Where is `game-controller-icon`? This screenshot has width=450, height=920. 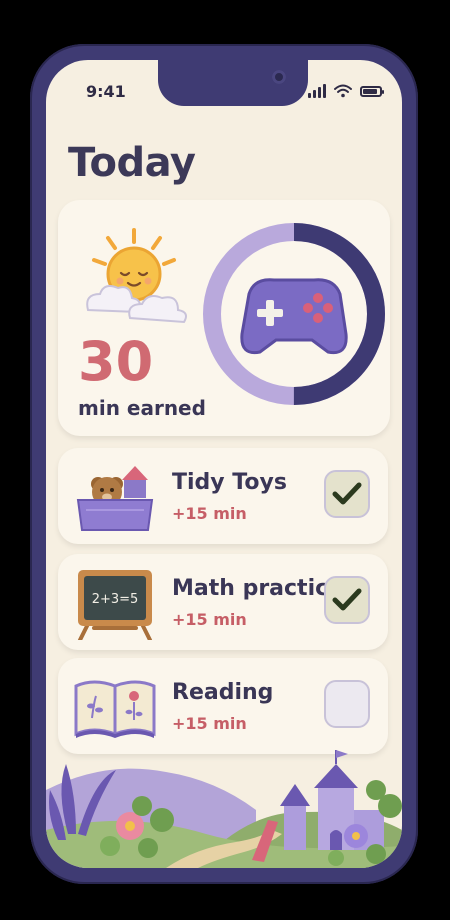
game-controller-icon is located at coordinates (294, 316).